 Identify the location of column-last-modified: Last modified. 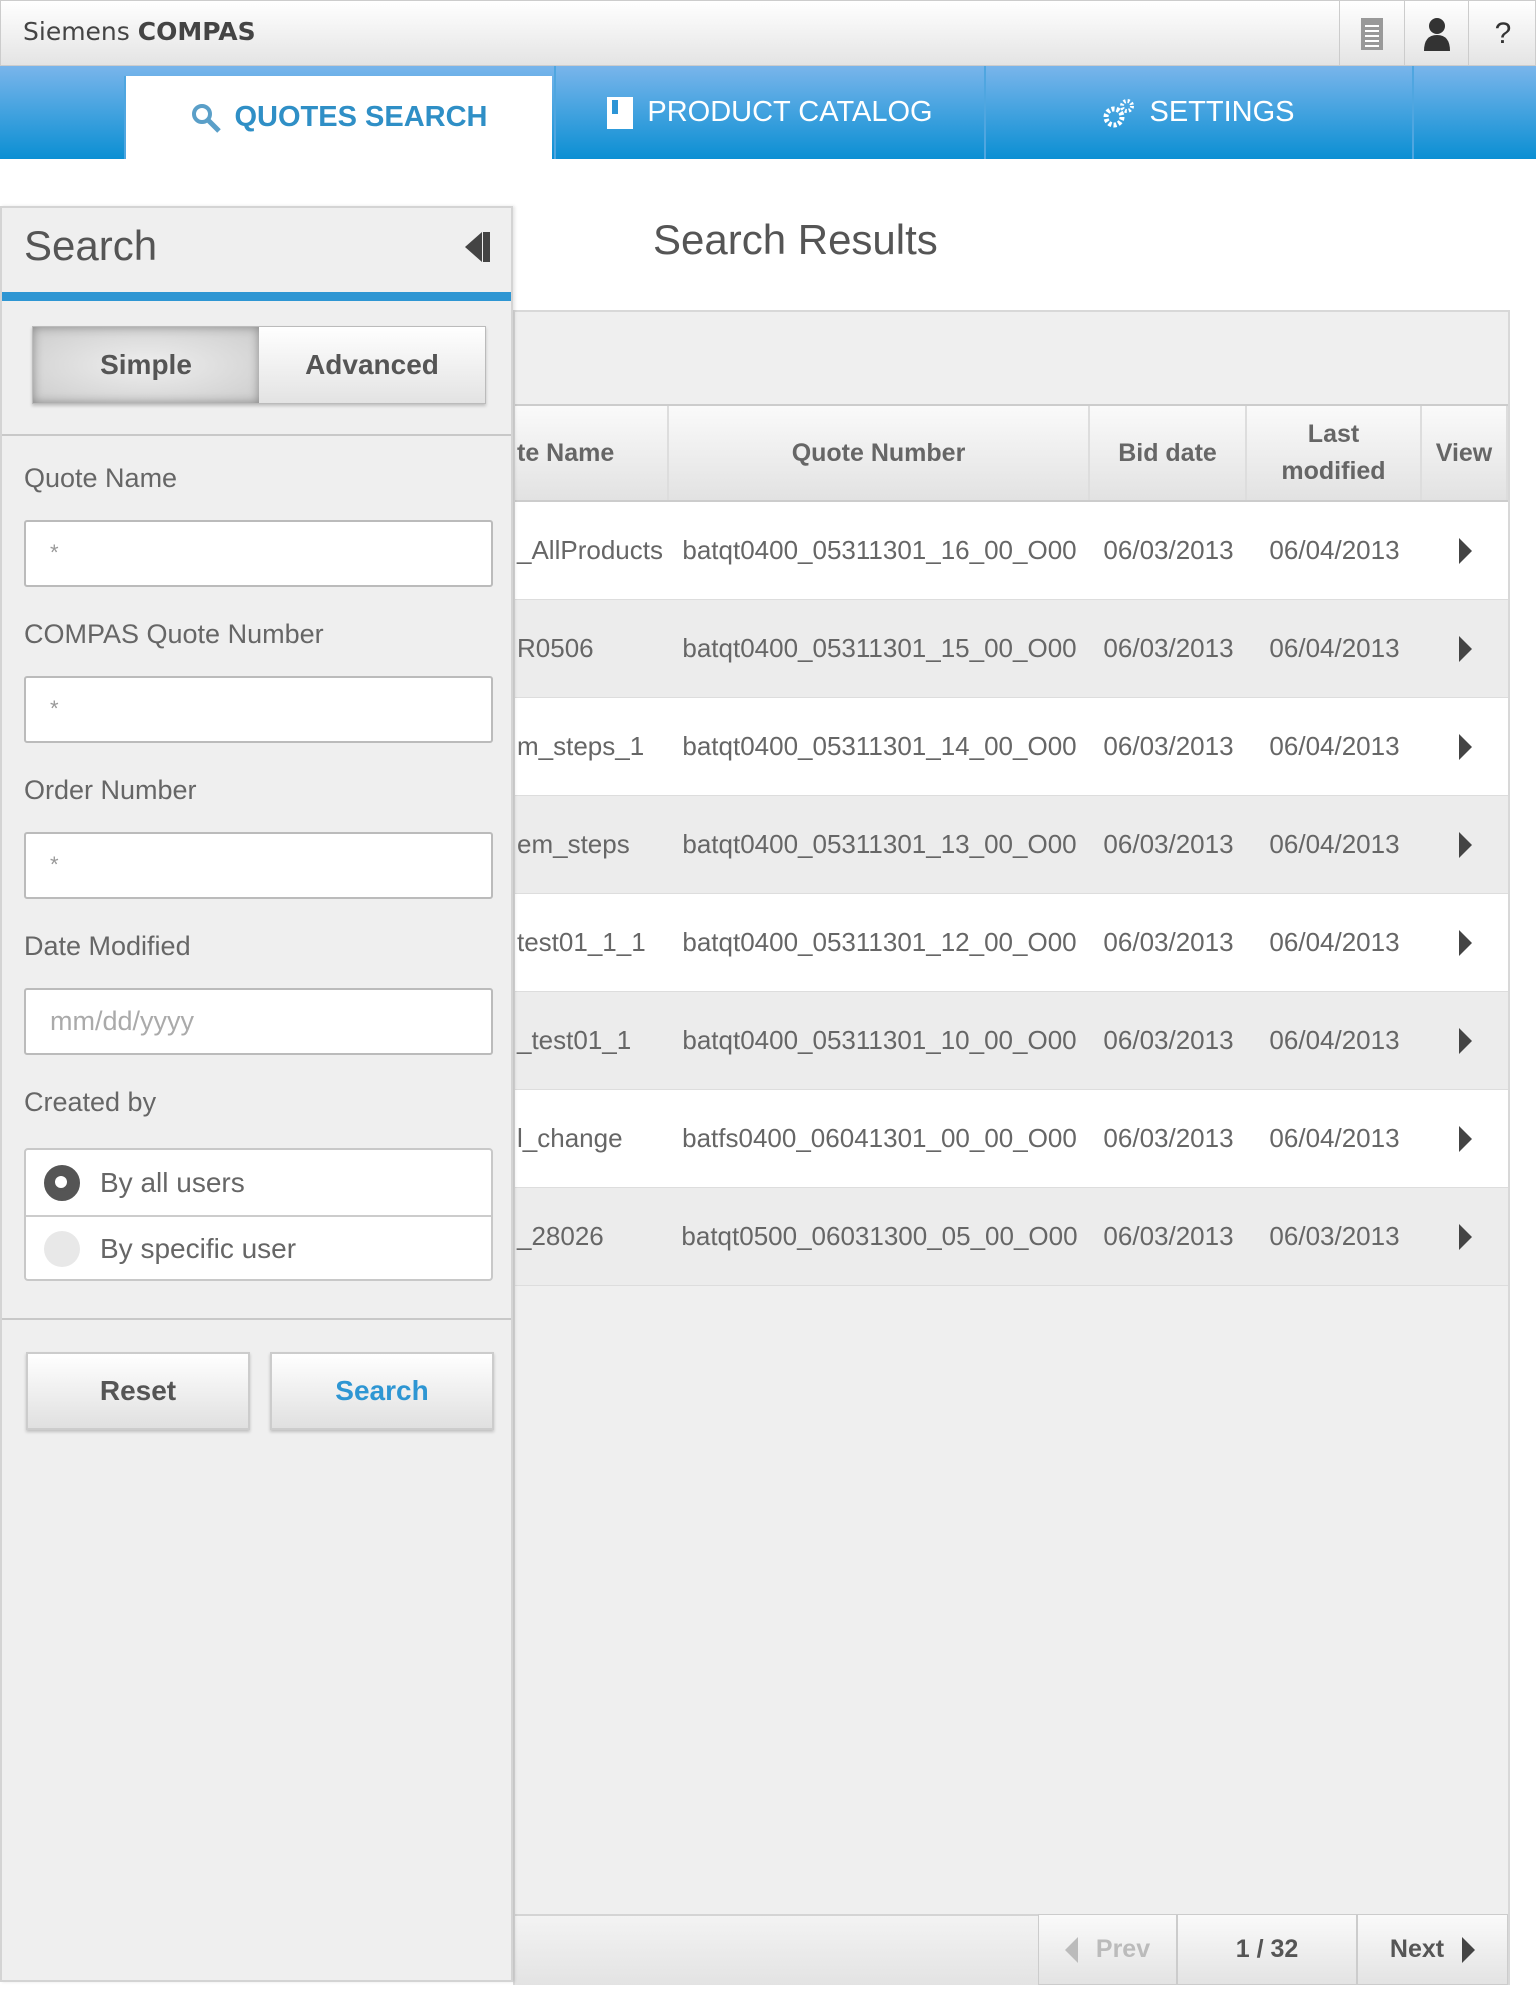
(1334, 453).